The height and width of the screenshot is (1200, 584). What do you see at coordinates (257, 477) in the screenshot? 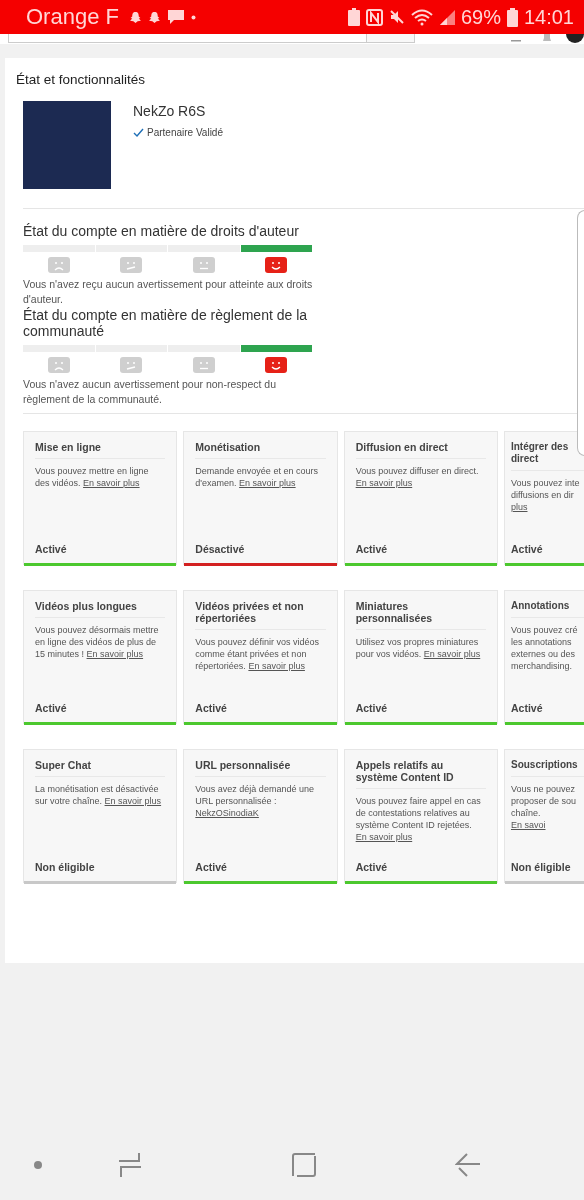
I see `feature-description: Demande envoyée et en cours d'examen. En savoir plus` at bounding box center [257, 477].